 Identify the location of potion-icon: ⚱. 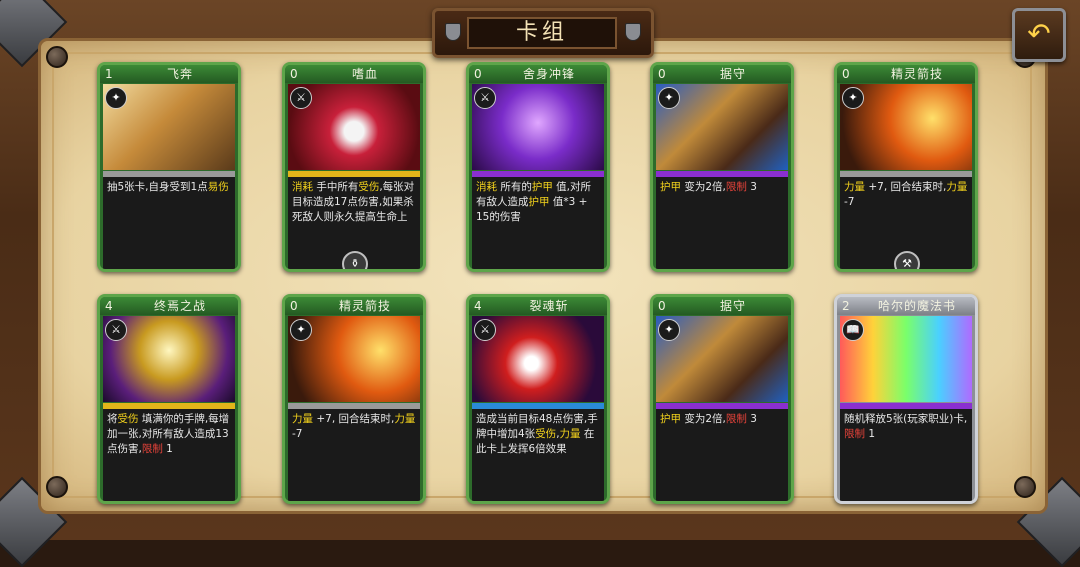
(355, 260).